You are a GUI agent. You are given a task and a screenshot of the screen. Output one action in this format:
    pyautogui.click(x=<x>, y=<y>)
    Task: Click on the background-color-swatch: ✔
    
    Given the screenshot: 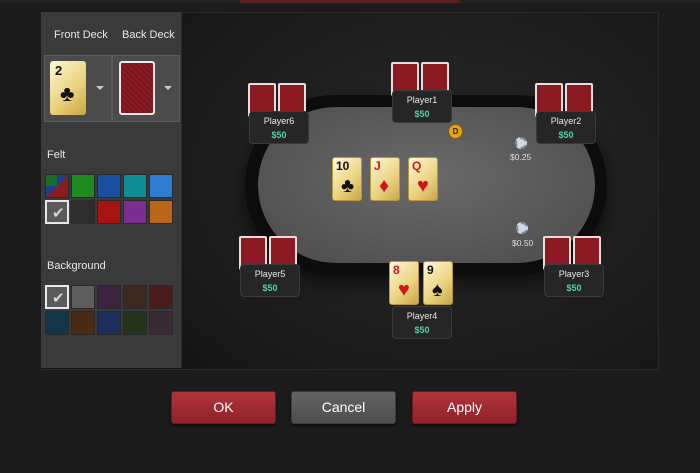 What is the action you would take?
    pyautogui.click(x=57, y=297)
    